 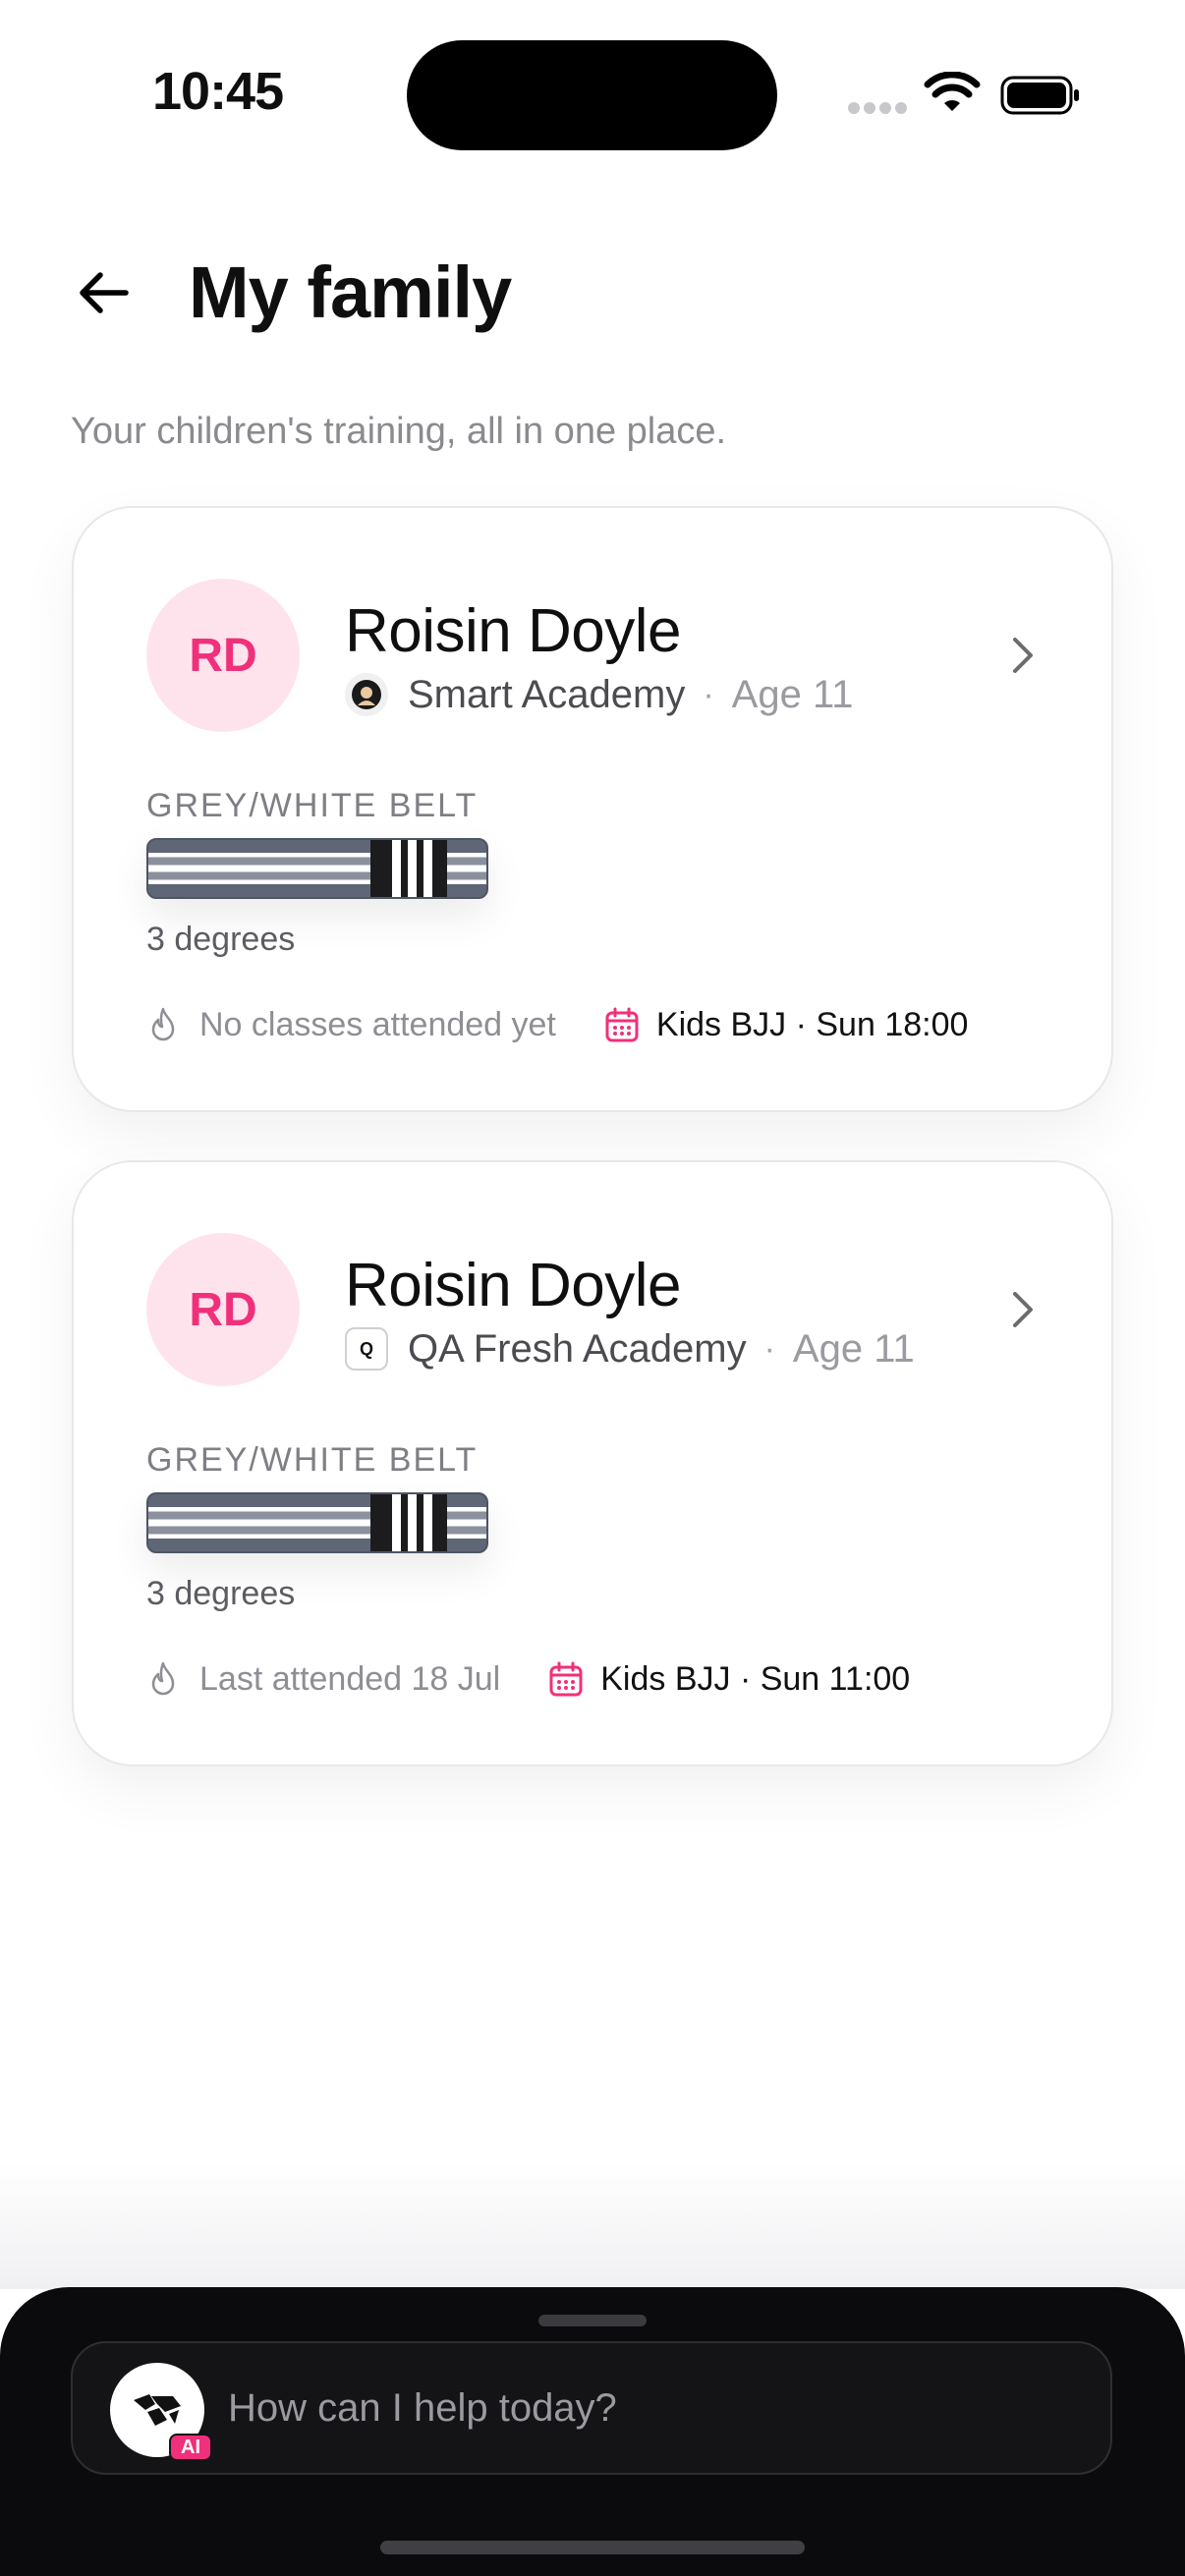 I want to click on attendance-status: Last attended 18 Jul, so click(x=350, y=1678).